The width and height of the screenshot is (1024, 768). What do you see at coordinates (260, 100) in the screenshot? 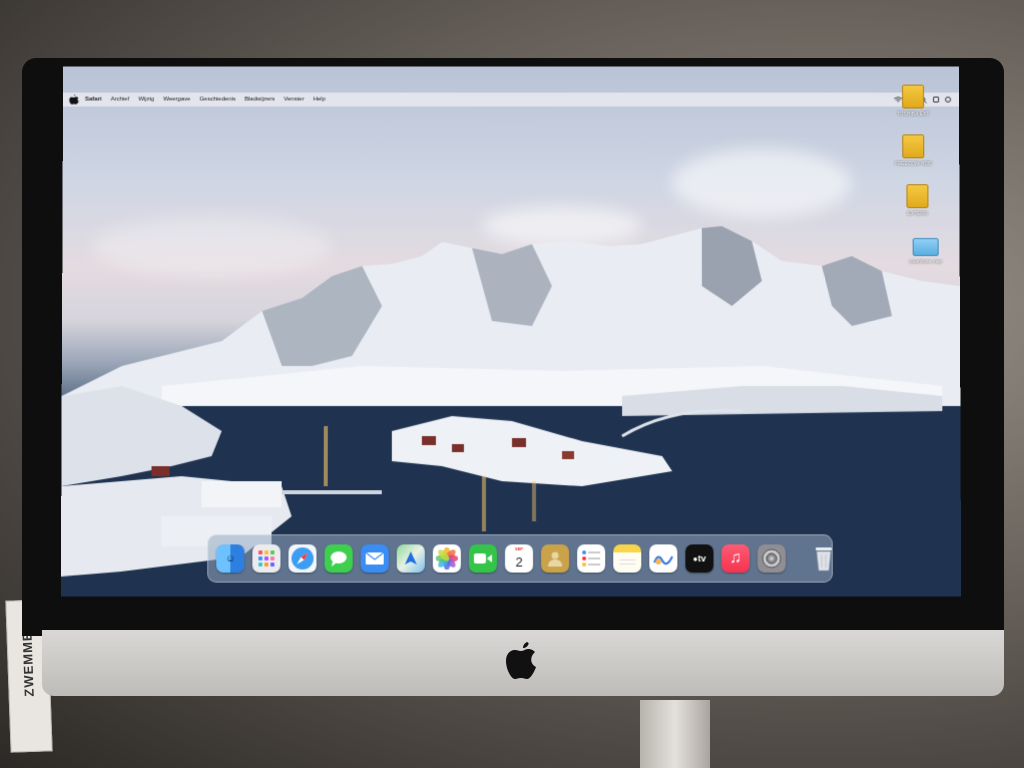
I see `menu-bladwijzers: Bladwijzers` at bounding box center [260, 100].